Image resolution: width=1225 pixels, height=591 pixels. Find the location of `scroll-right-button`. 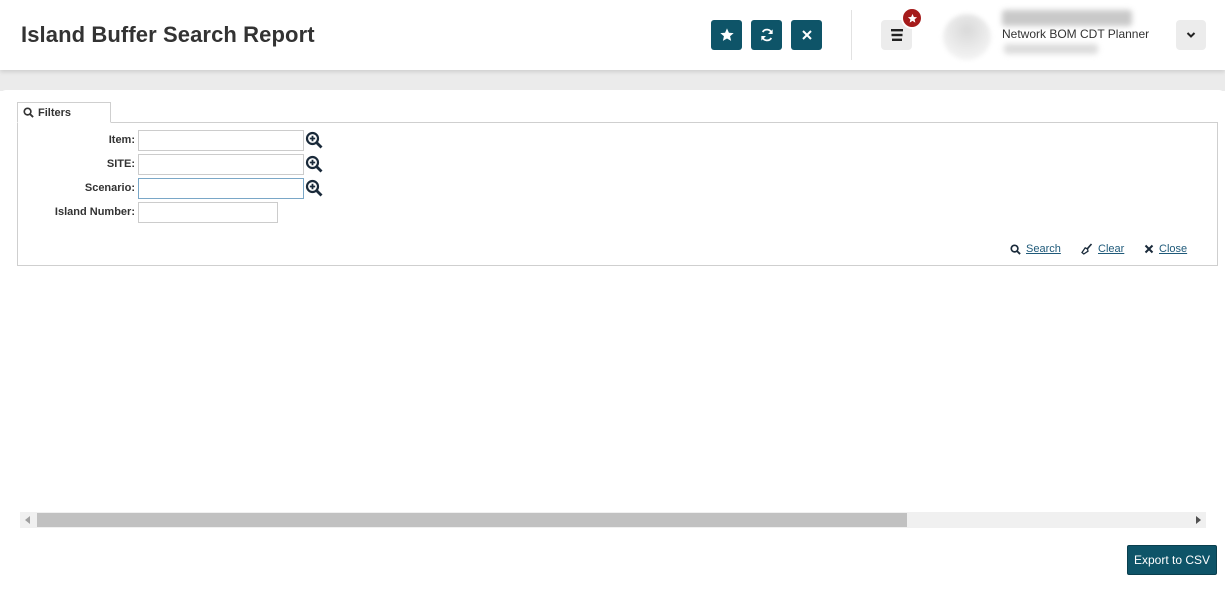

scroll-right-button is located at coordinates (1198, 520).